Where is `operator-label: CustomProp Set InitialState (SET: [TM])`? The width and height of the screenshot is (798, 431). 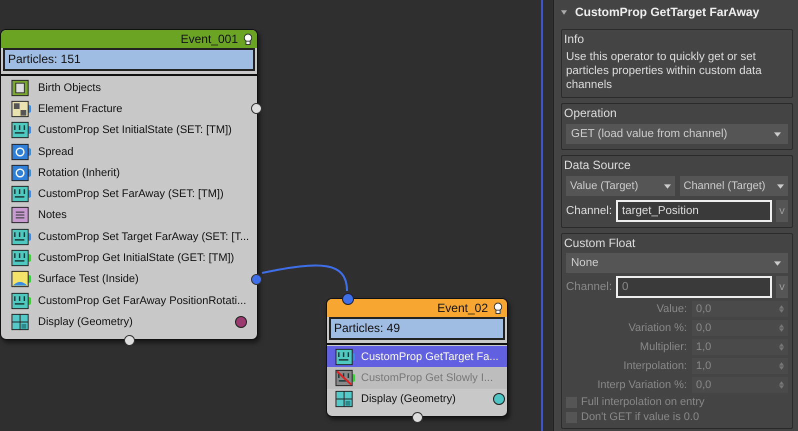
operator-label: CustomProp Set InitialState (SET: [TM]) is located at coordinates (135, 130).